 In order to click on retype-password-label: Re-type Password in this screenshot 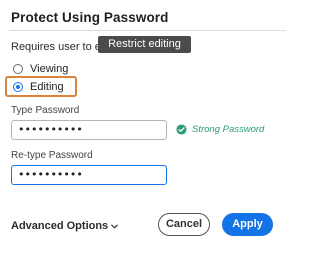, I will do `click(52, 155)`.